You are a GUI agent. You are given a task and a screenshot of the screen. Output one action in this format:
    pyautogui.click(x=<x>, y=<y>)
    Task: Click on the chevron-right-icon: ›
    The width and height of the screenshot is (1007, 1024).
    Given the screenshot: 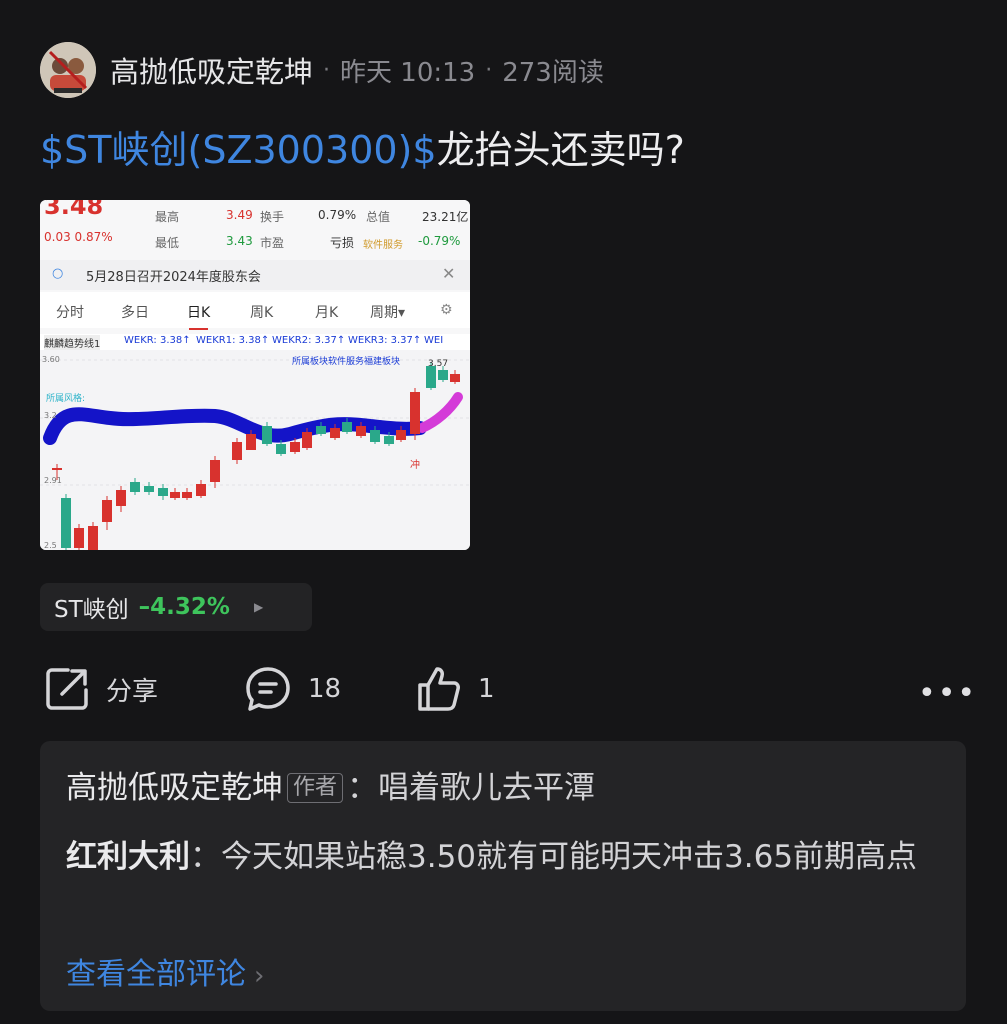 What is the action you would take?
    pyautogui.click(x=259, y=976)
    